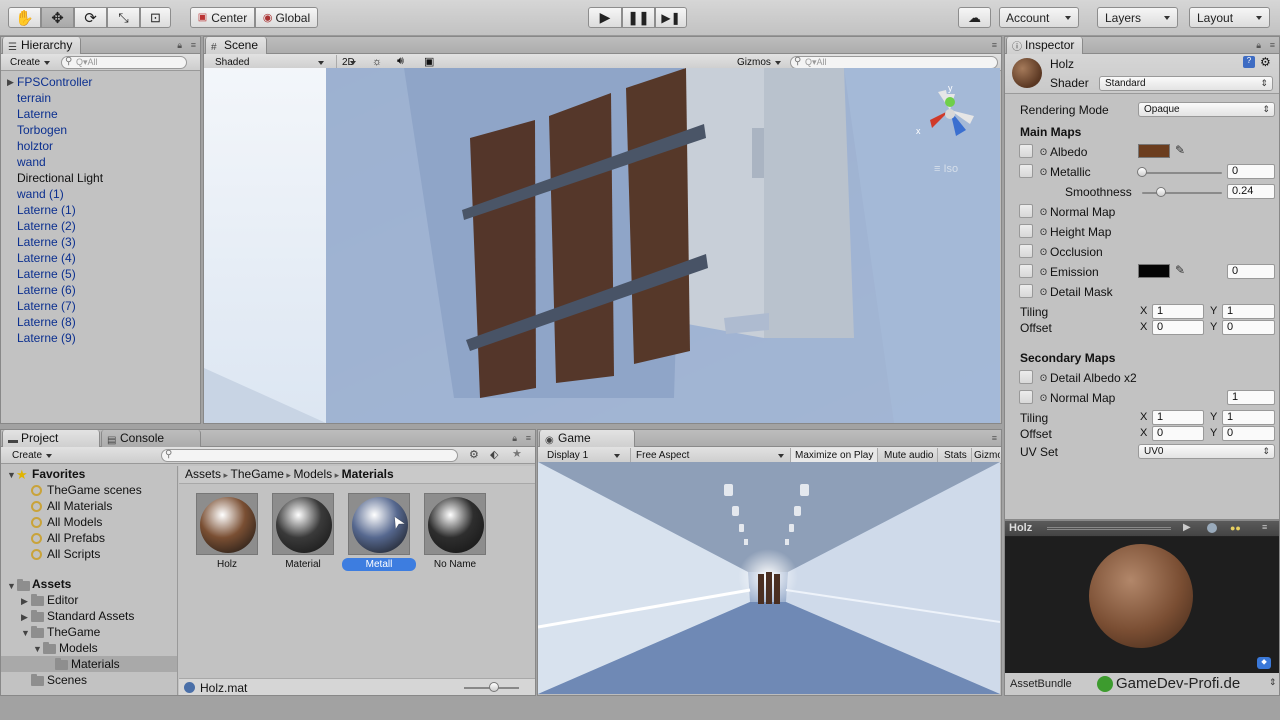 The image size is (1280, 720). I want to click on albedo-color-swatch, so click(1154, 151).